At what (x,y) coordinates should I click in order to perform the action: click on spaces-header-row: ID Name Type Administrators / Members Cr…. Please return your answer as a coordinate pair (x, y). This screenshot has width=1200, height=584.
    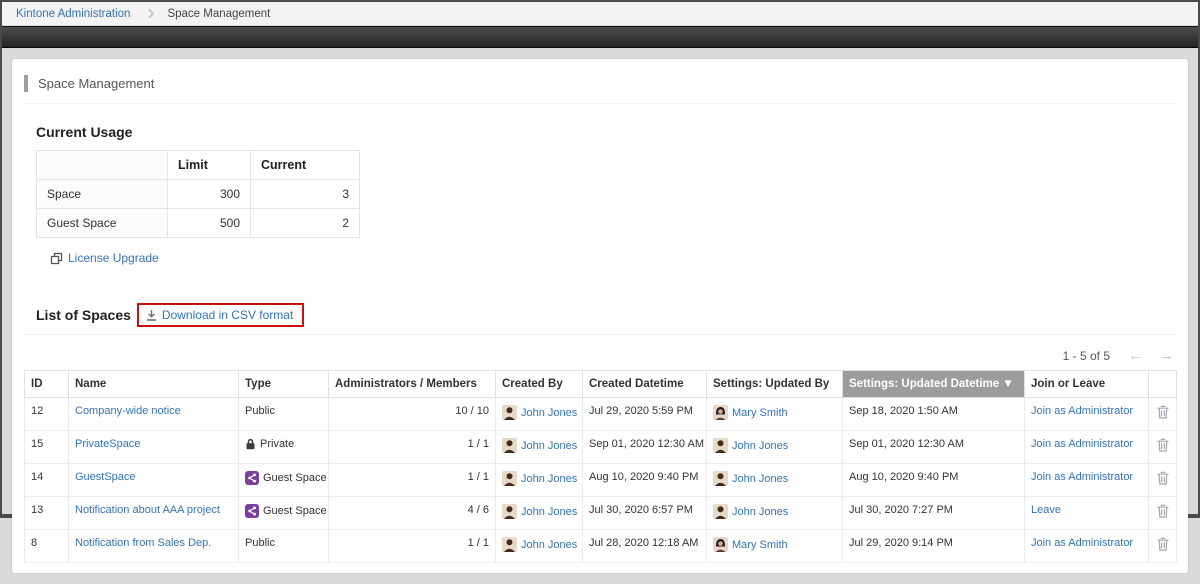
    Looking at the image, I should click on (600, 384).